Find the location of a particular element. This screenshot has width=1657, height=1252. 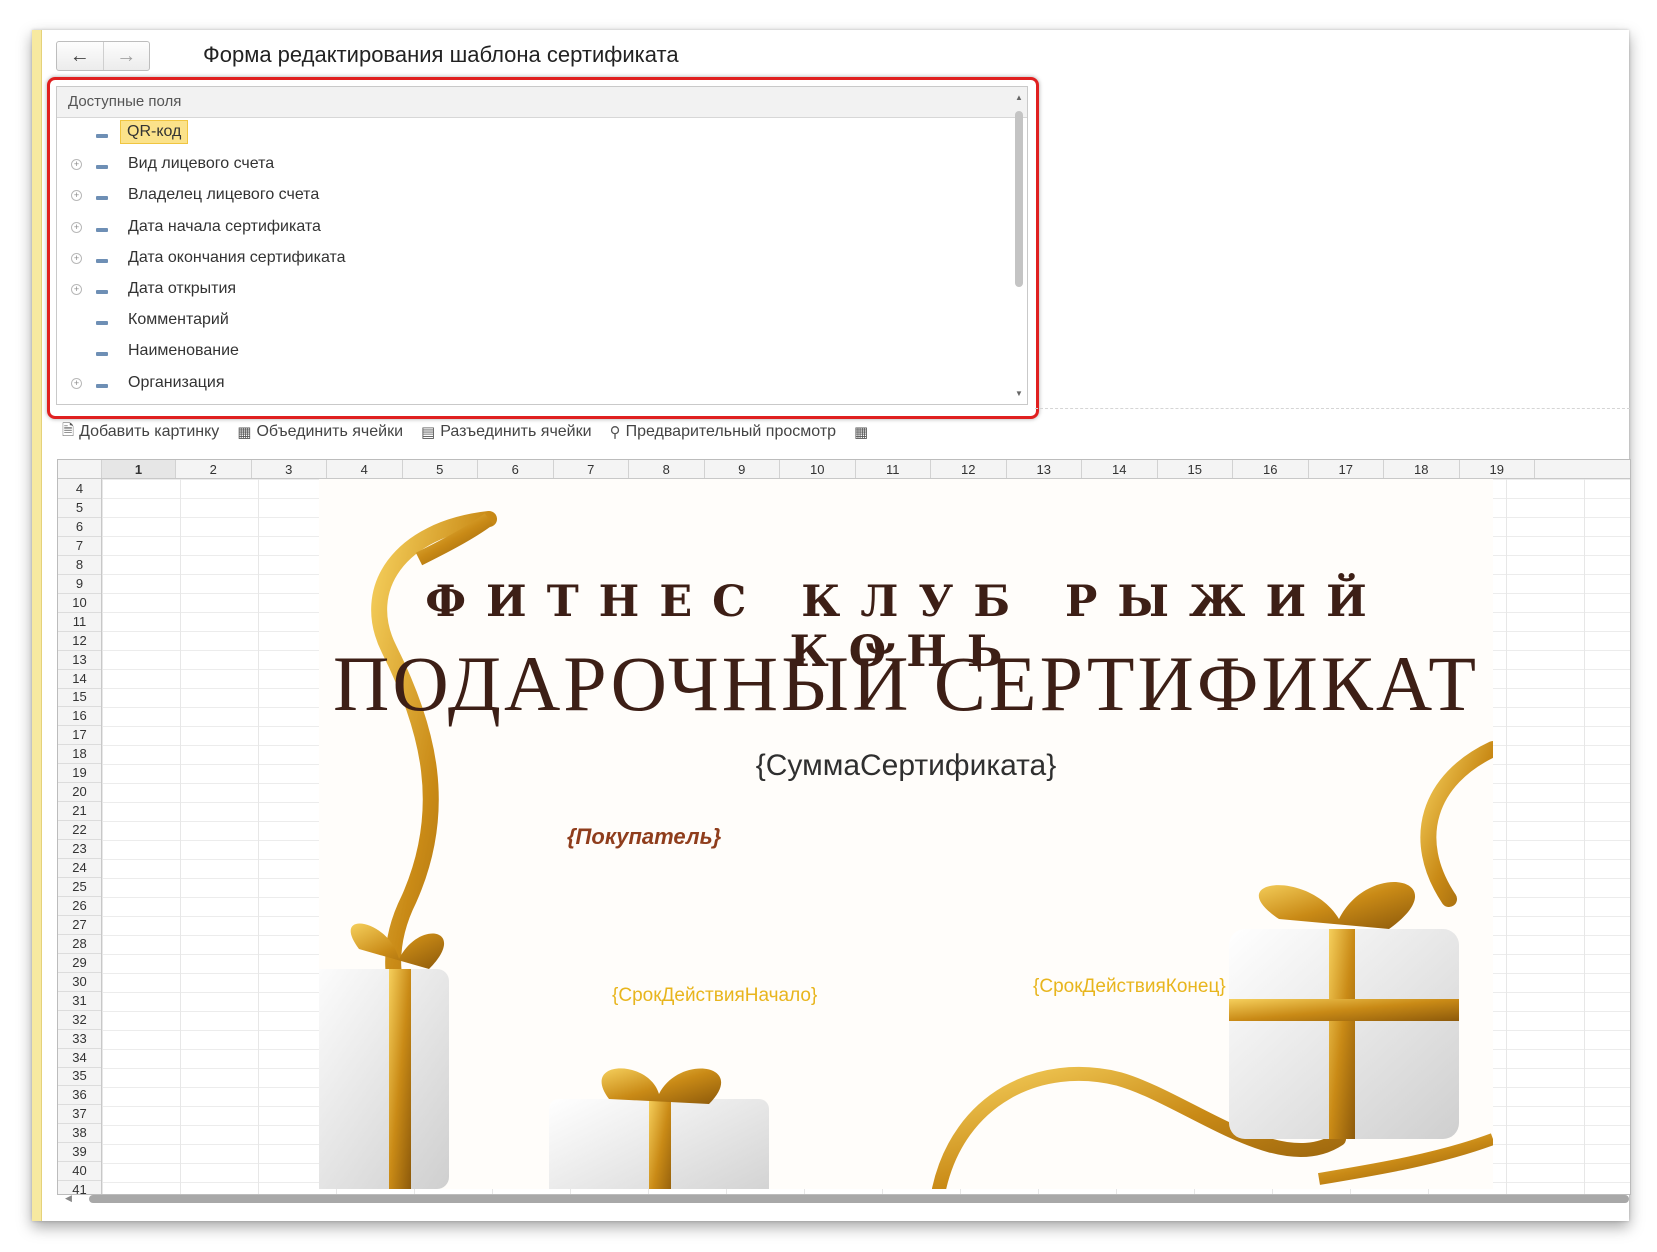

column-header-cell: 10 is located at coordinates (818, 469).